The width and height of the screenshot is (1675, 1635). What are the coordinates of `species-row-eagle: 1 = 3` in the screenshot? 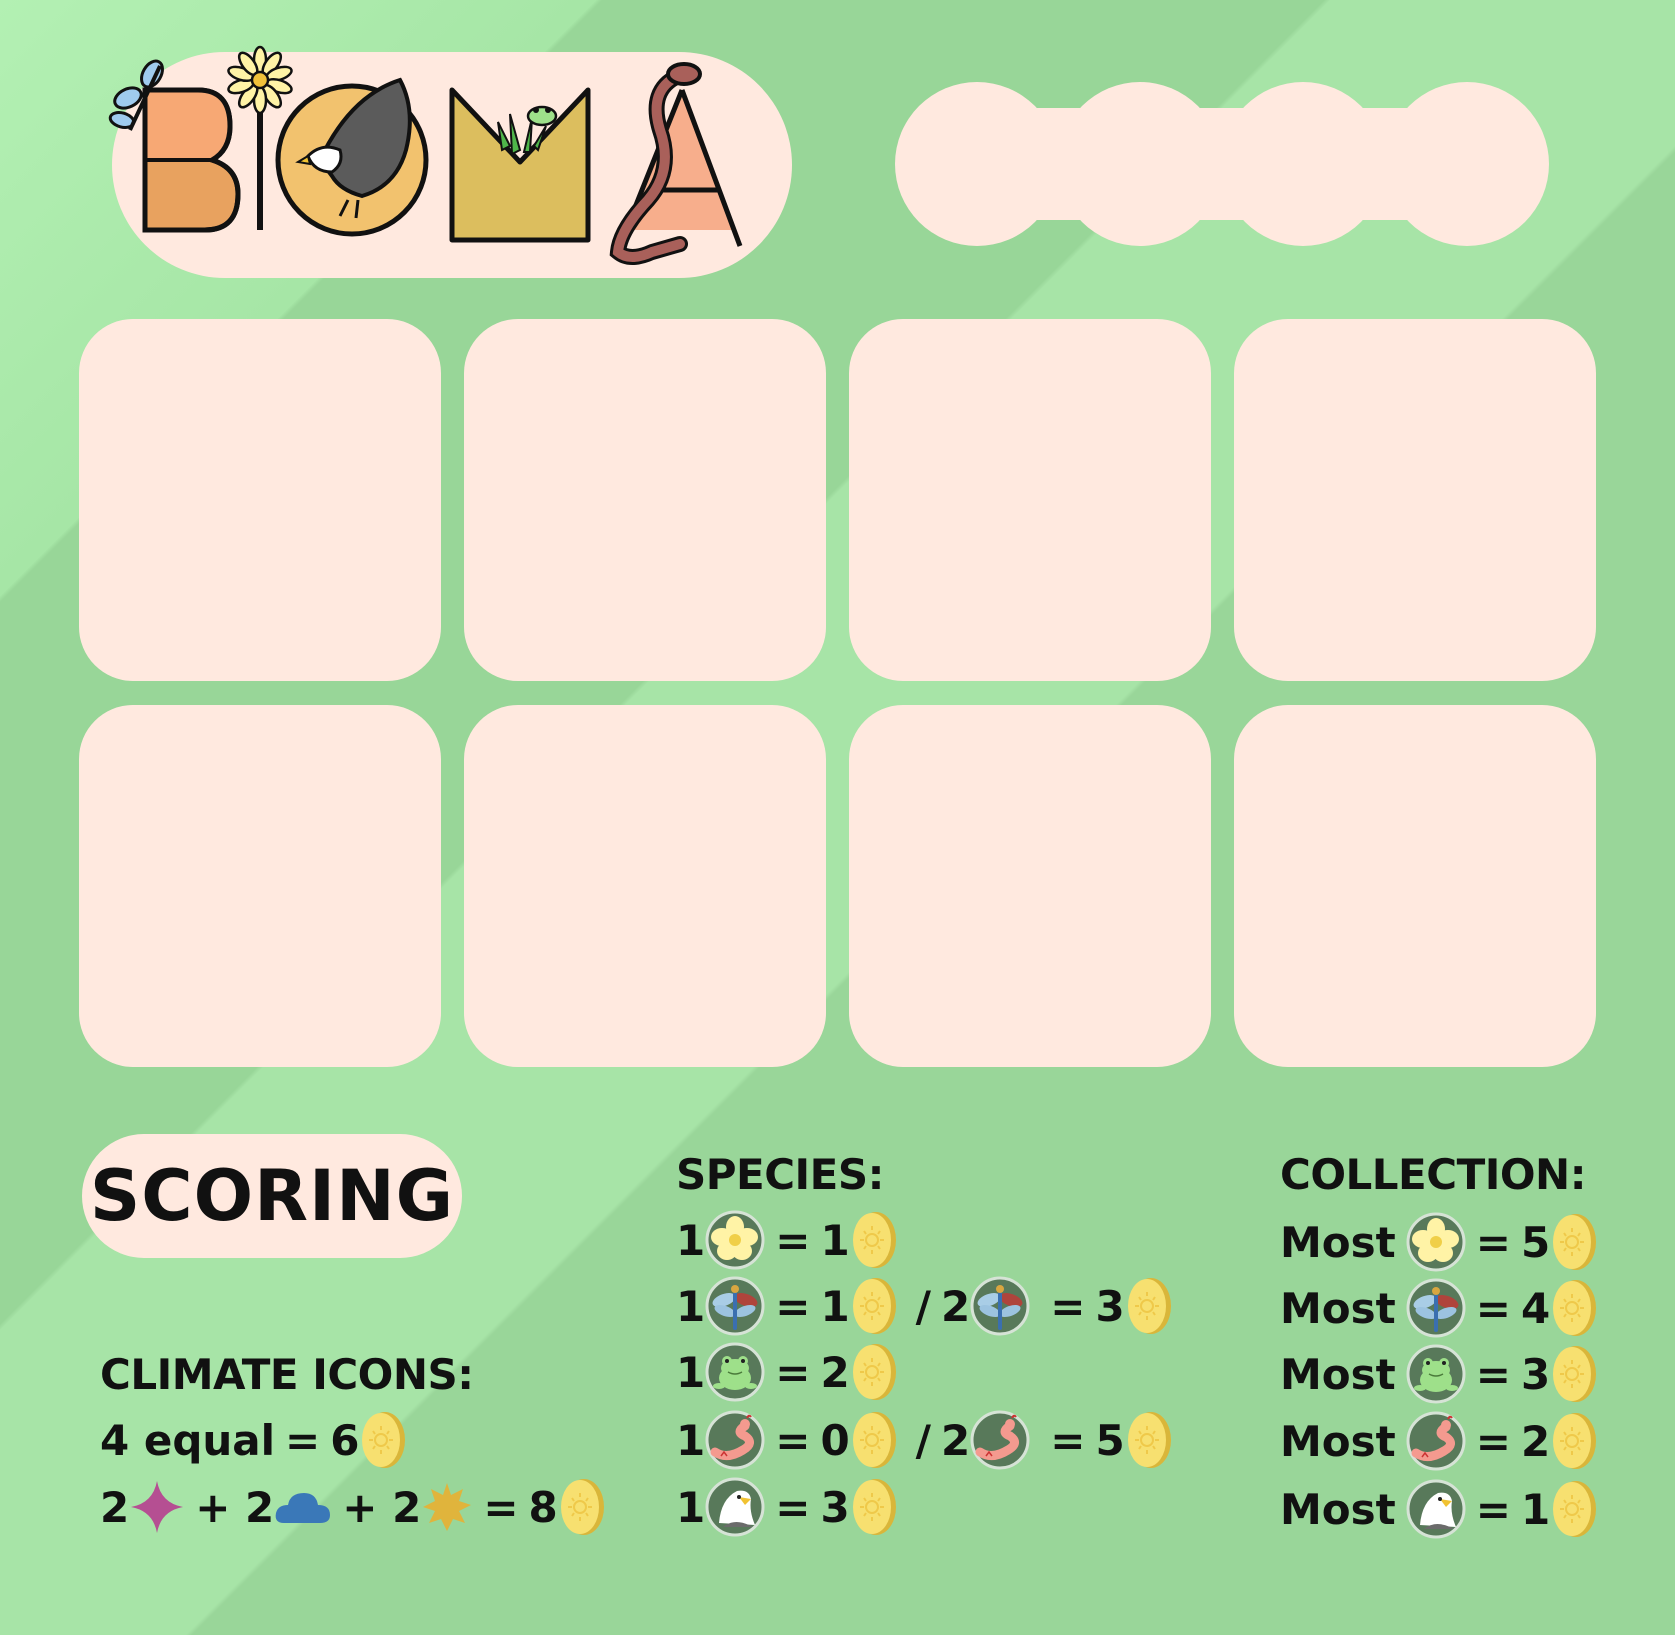 It's located at (787, 1507).